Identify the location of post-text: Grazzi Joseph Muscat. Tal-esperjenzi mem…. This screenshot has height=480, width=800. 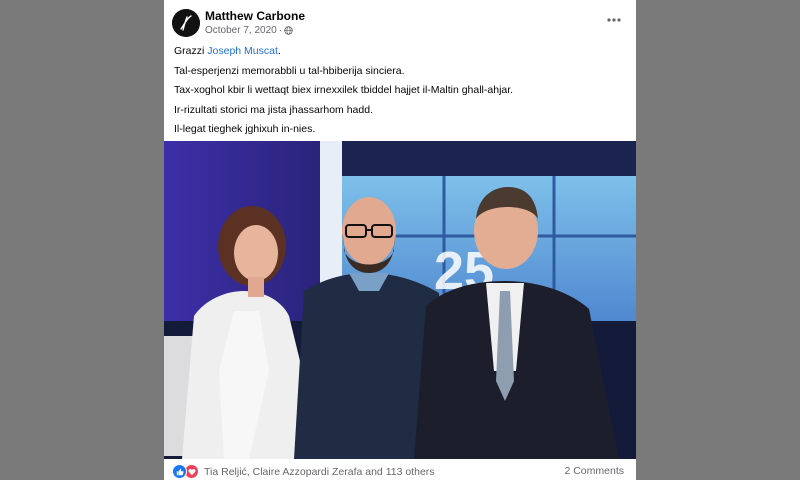
(401, 93).